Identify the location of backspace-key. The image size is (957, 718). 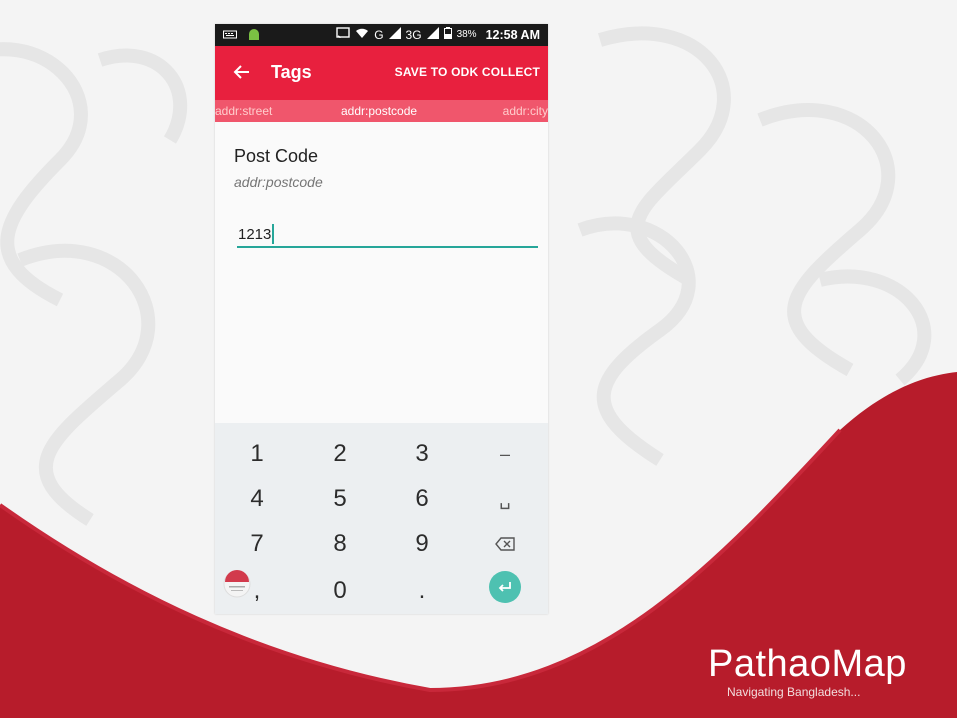
(505, 544).